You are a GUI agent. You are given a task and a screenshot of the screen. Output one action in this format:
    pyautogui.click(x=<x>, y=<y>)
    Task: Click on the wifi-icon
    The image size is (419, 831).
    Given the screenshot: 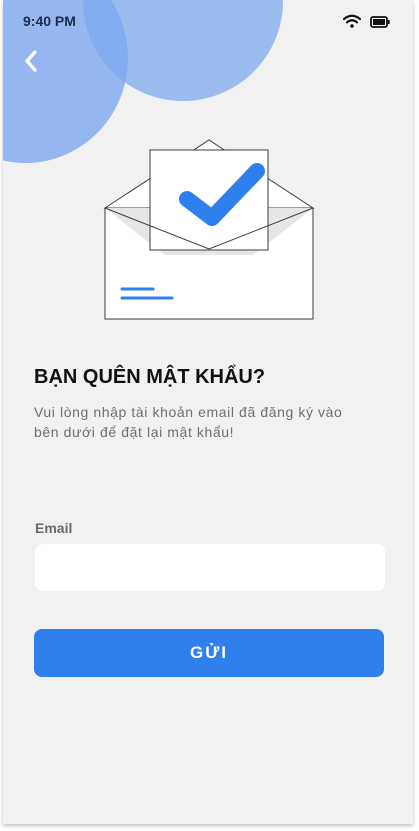 What is the action you would take?
    pyautogui.click(x=352, y=23)
    